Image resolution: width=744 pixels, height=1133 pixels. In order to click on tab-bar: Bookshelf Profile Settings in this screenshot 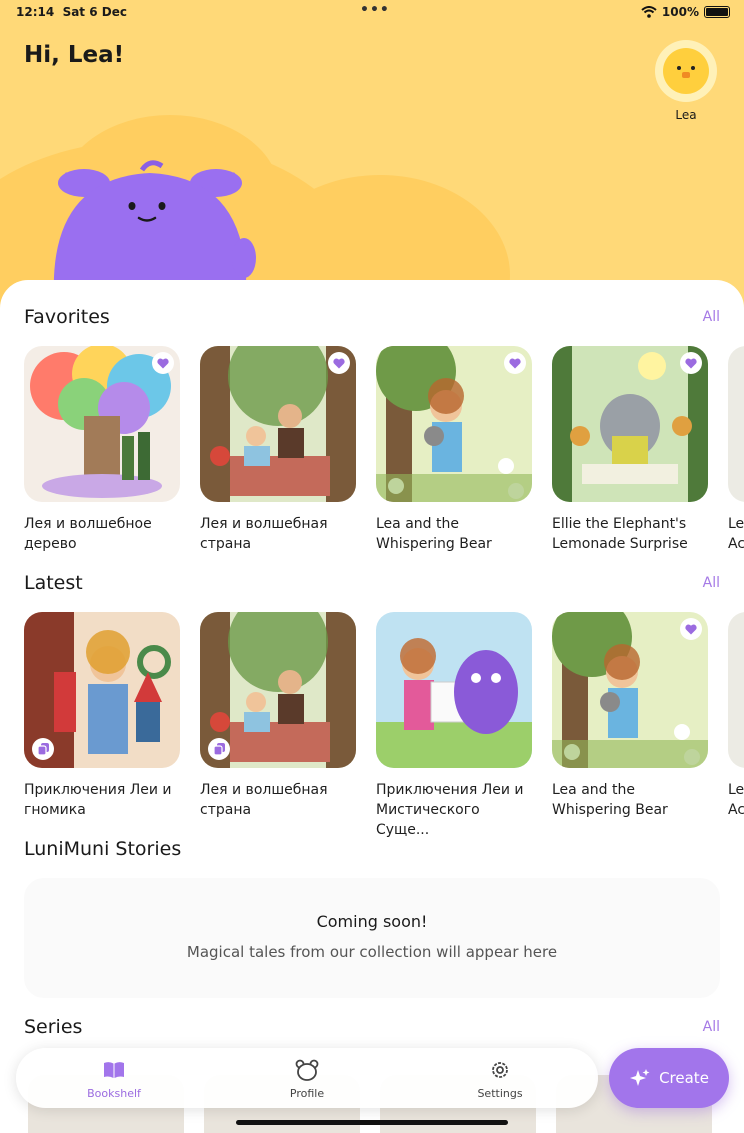, I will do `click(307, 1078)`.